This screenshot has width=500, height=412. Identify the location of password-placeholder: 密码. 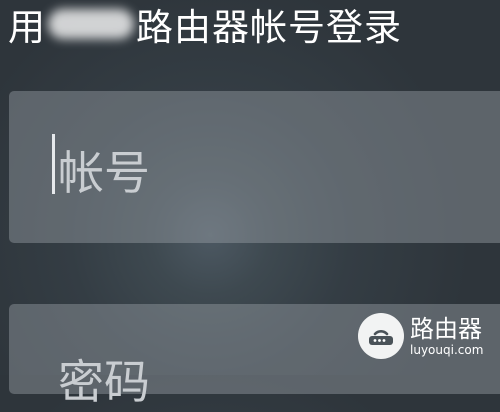
(104, 382).